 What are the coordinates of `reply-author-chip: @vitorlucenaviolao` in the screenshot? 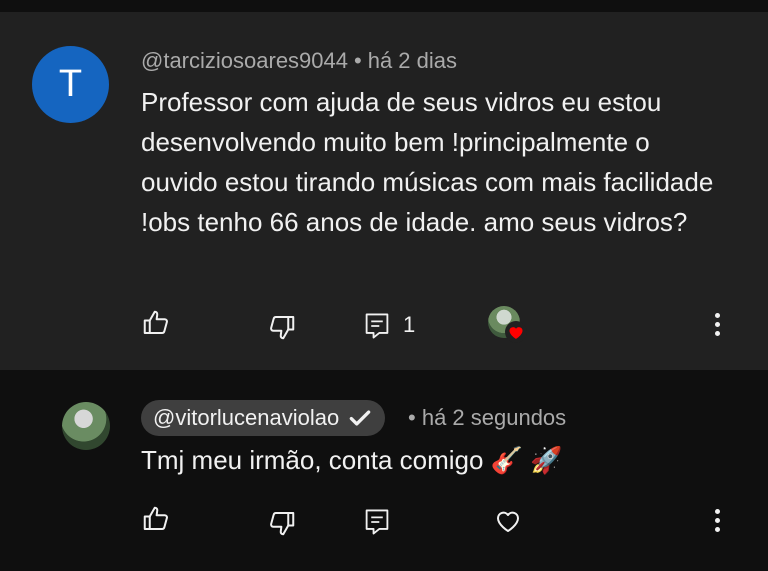 It's located at (263, 418).